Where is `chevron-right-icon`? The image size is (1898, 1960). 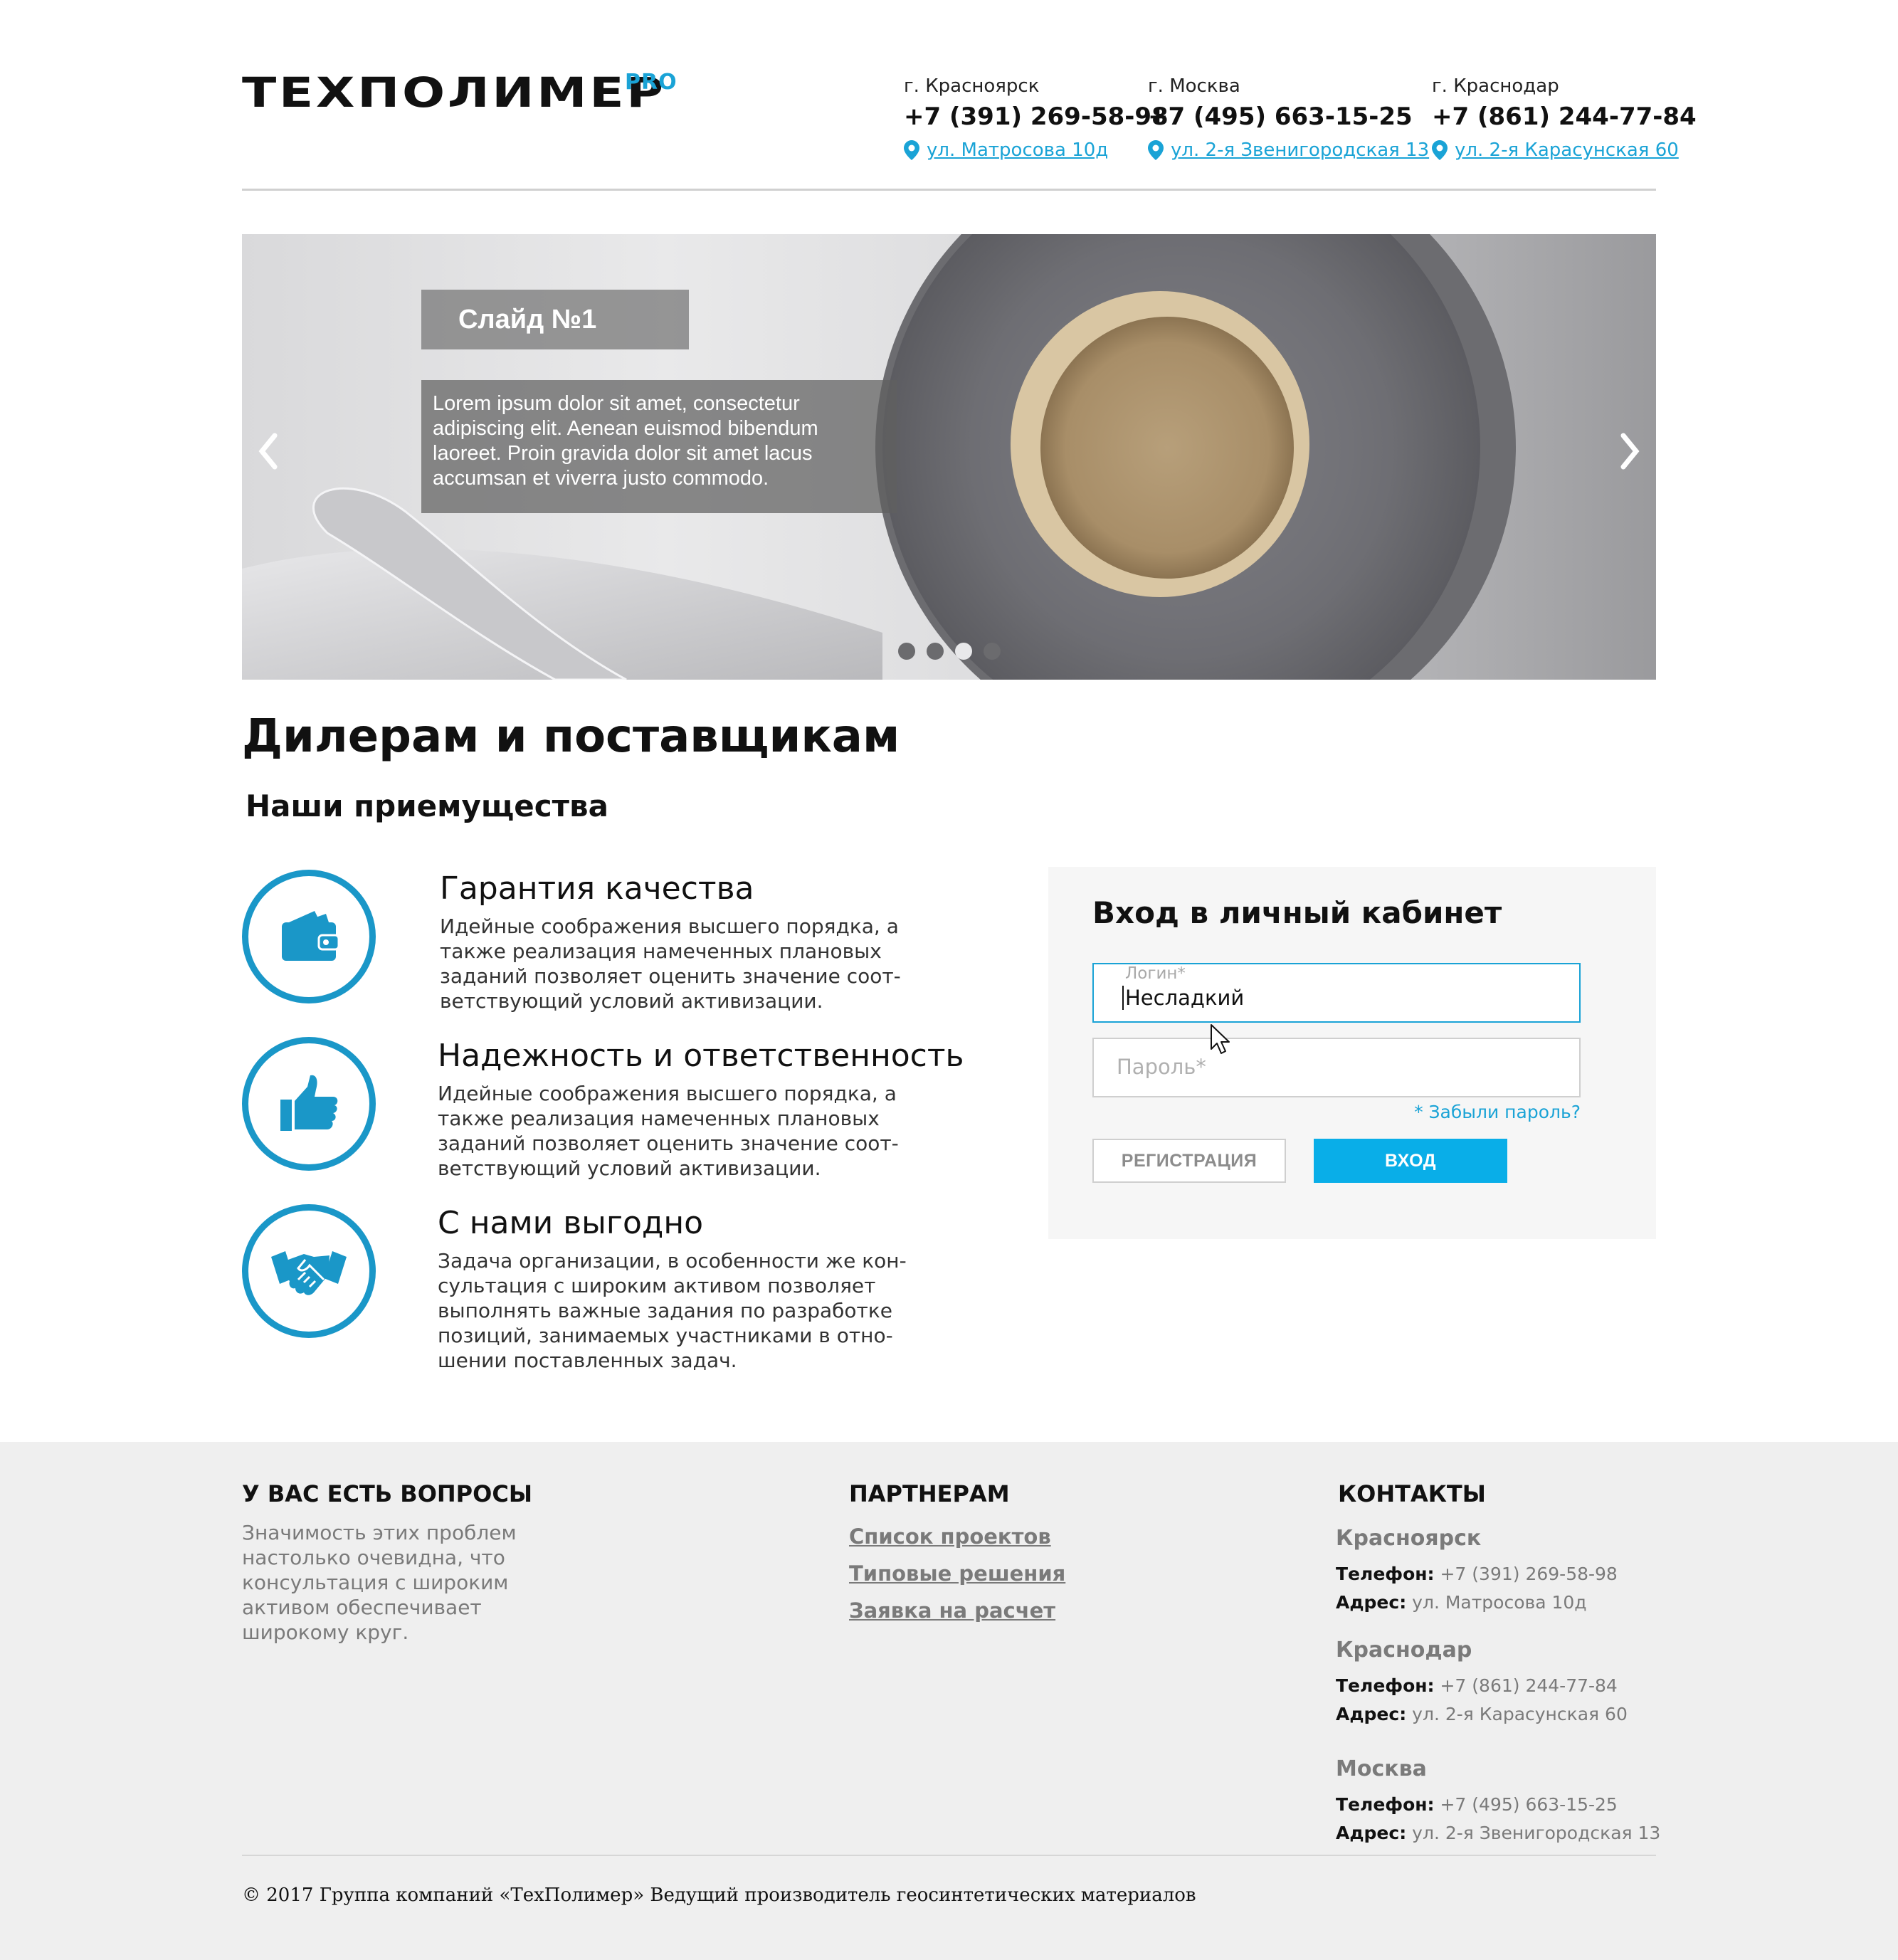
chevron-right-icon is located at coordinates (1630, 452).